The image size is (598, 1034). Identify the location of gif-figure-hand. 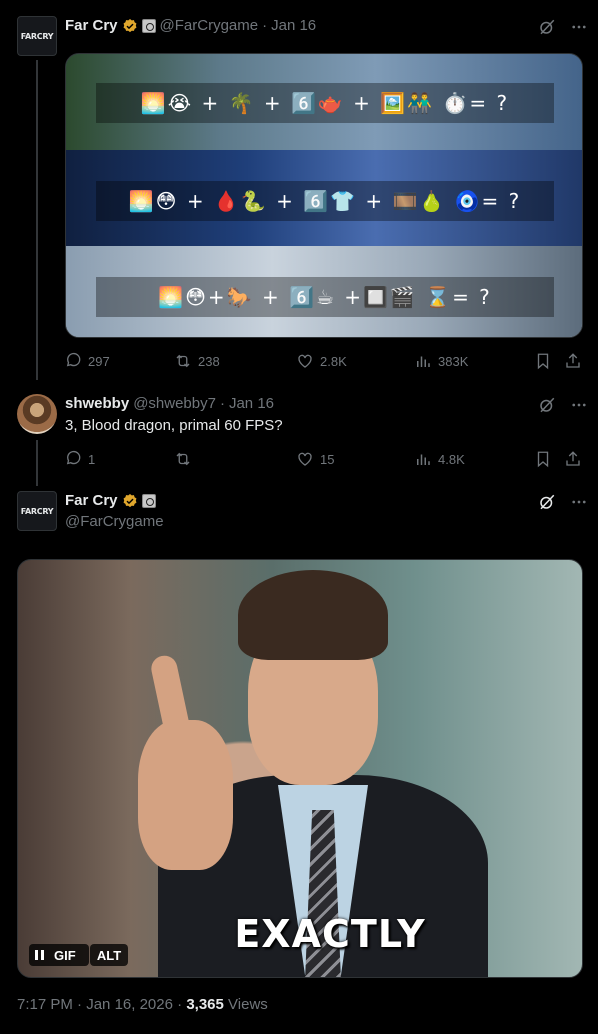
(185, 795).